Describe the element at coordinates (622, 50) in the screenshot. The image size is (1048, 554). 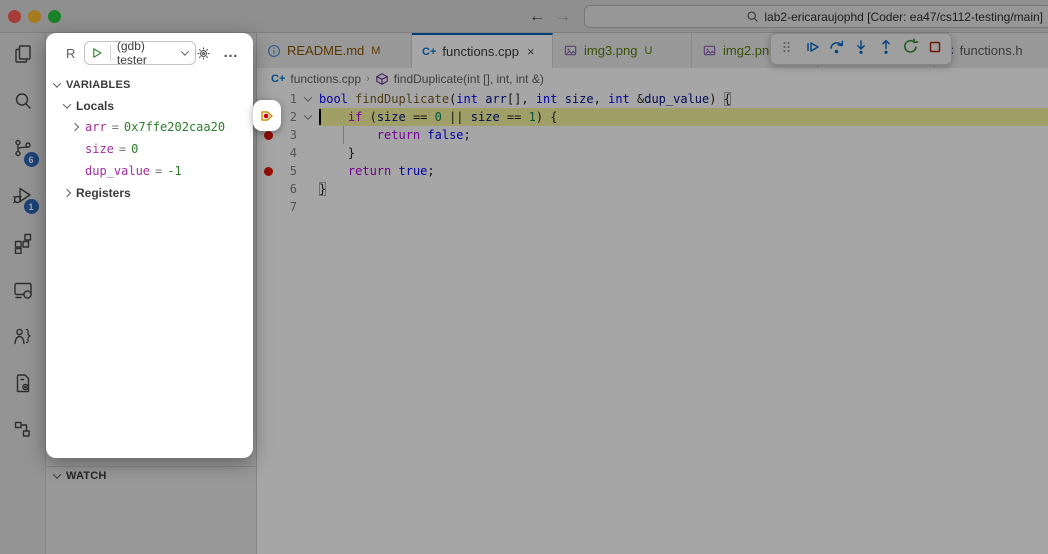
I see `tab-img3-png: img3.png U` at that location.